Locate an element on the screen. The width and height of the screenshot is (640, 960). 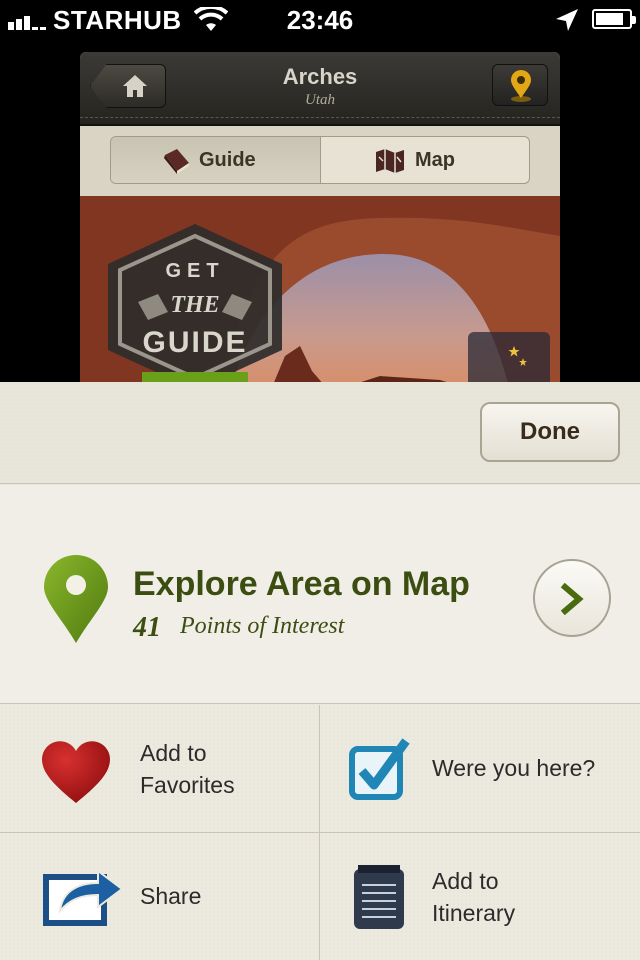
app-subtitle: Utah is located at coordinates (320, 100).